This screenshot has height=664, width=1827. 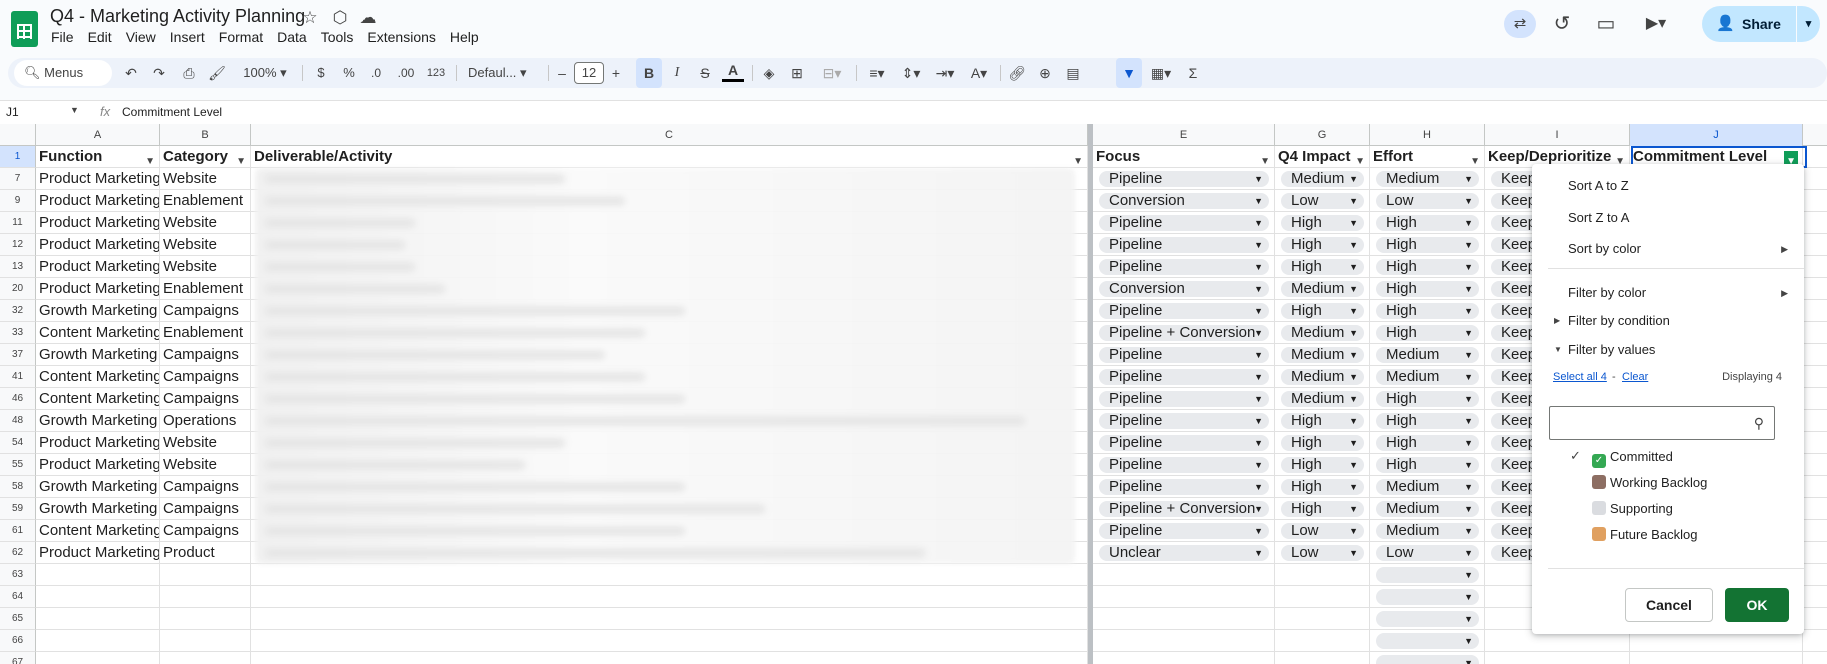 I want to click on row-header: 61, so click(x=18, y=531).